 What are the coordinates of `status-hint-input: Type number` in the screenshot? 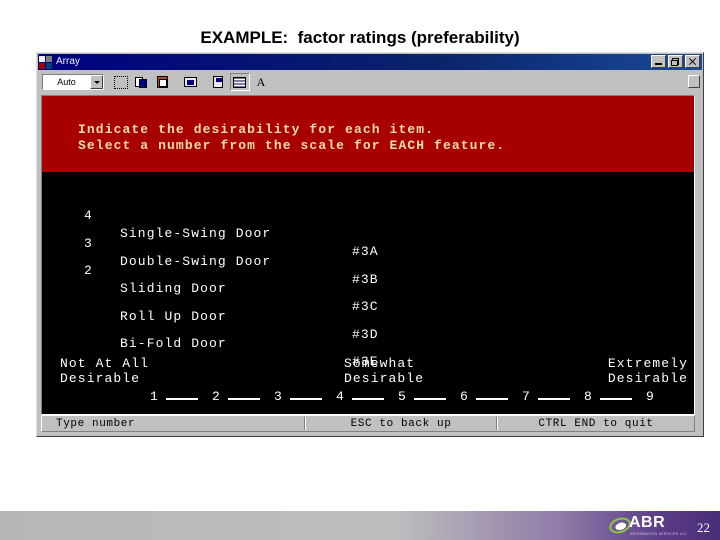 It's located at (96, 423).